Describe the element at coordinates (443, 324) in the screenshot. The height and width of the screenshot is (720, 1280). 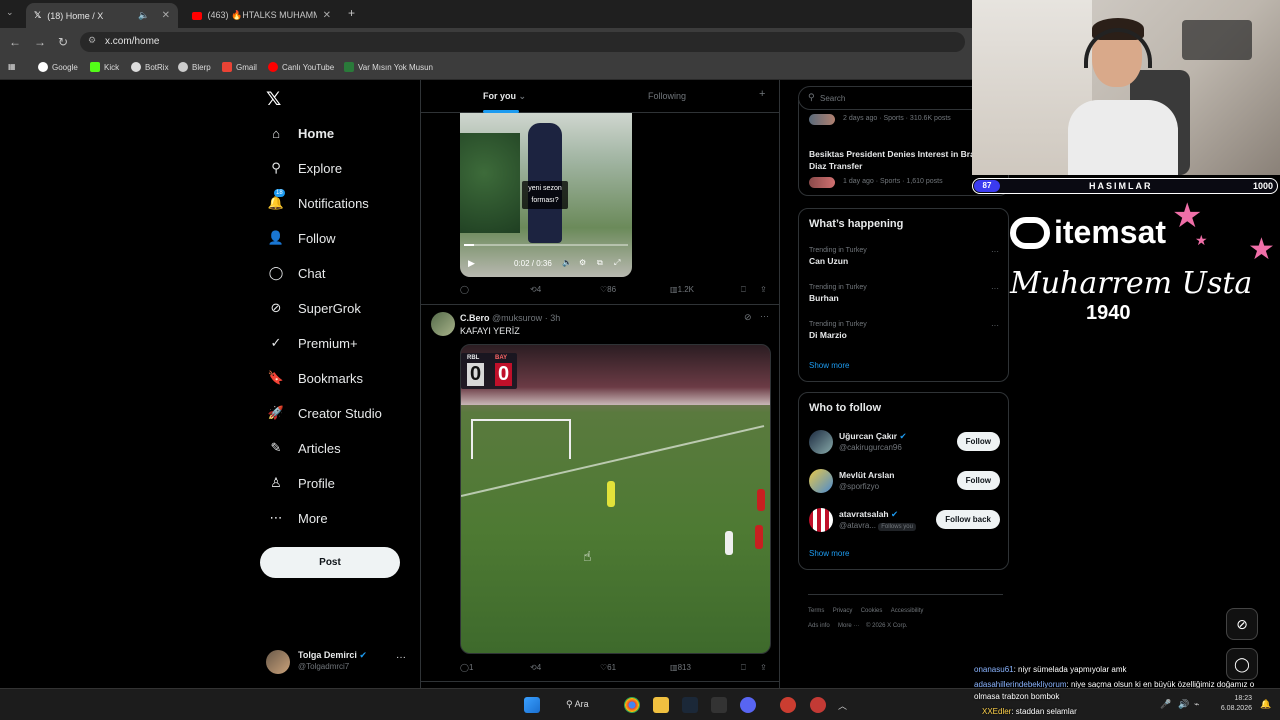
I see `avatar` at that location.